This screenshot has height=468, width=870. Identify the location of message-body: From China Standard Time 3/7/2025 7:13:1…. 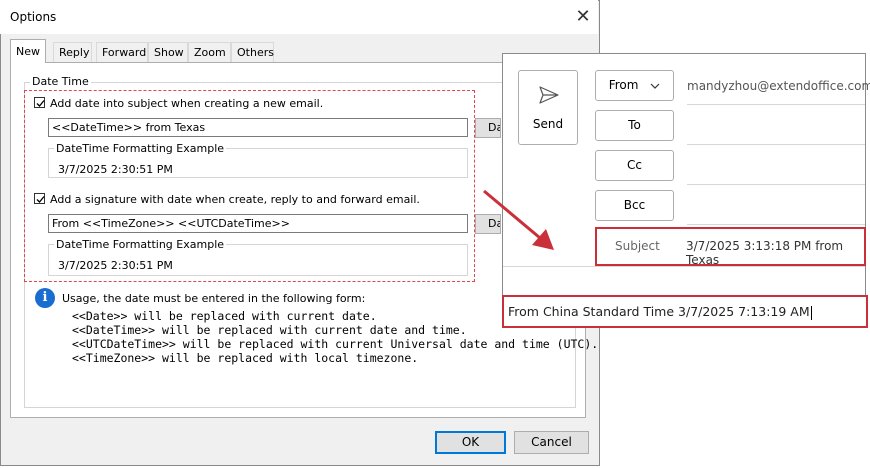
(660, 312).